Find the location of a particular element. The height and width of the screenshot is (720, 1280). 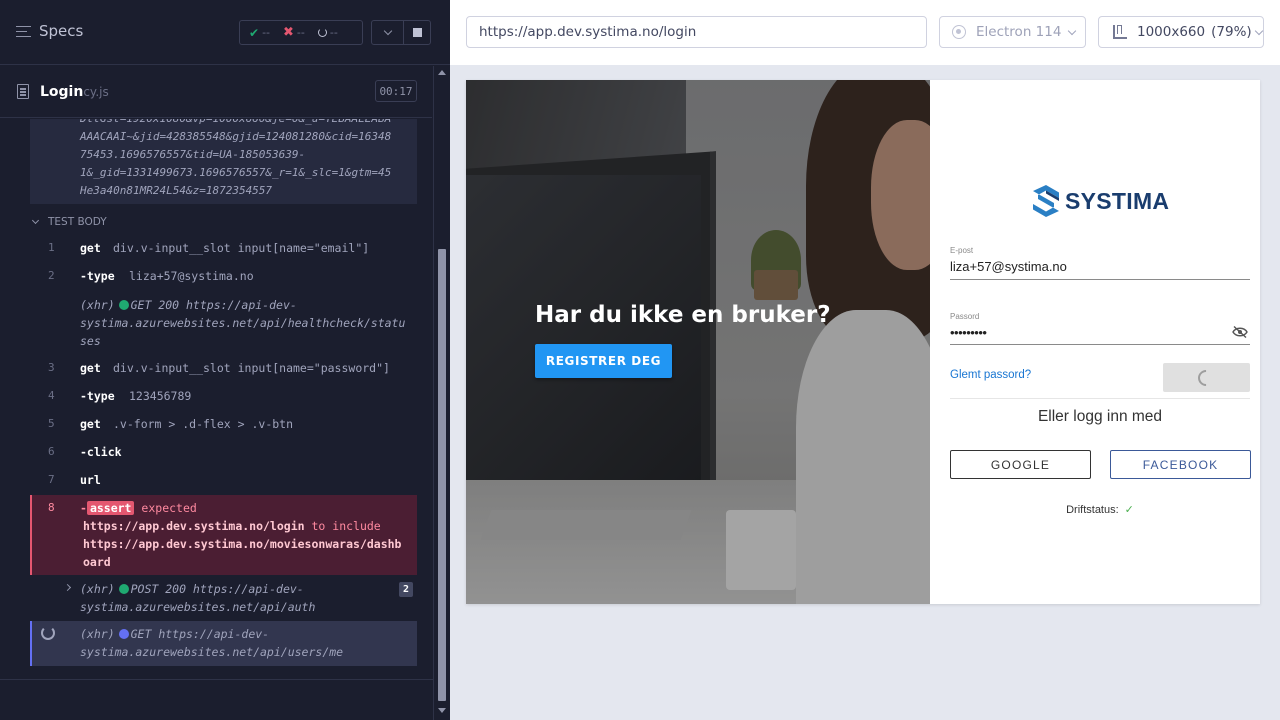

reporter-scrollbar is located at coordinates (441, 393).